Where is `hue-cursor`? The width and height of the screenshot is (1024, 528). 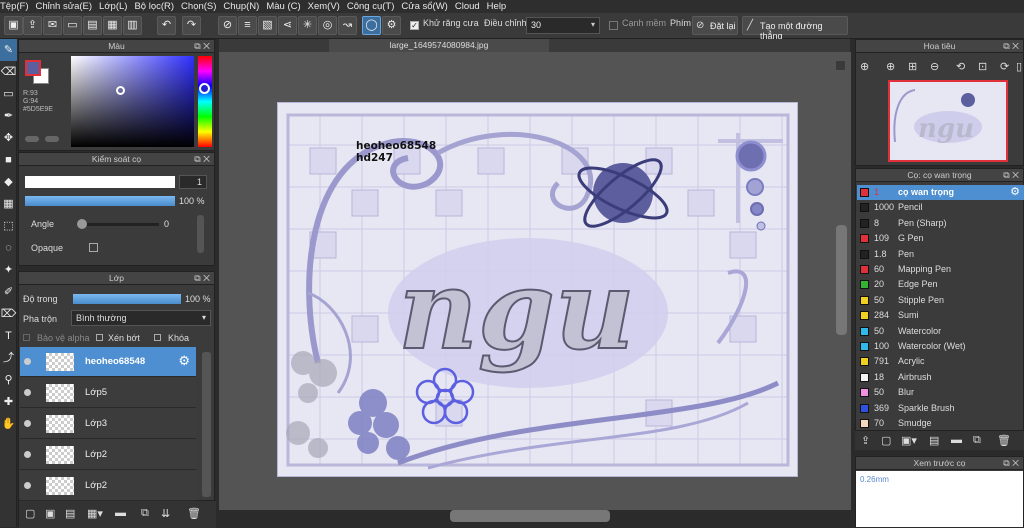 hue-cursor is located at coordinates (204, 88).